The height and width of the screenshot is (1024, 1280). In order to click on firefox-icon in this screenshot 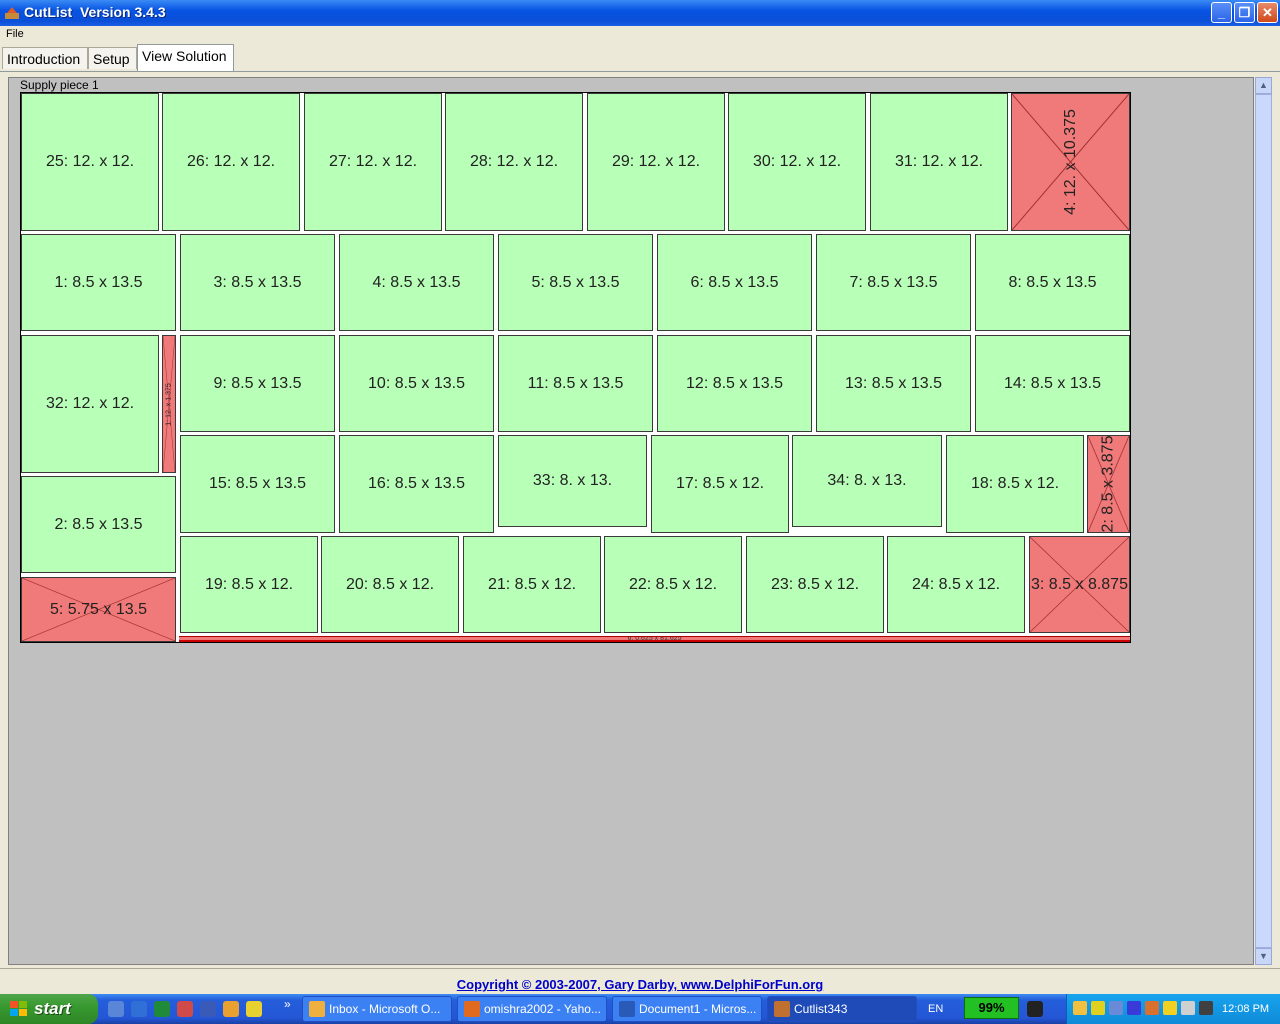, I will do `click(472, 1009)`.